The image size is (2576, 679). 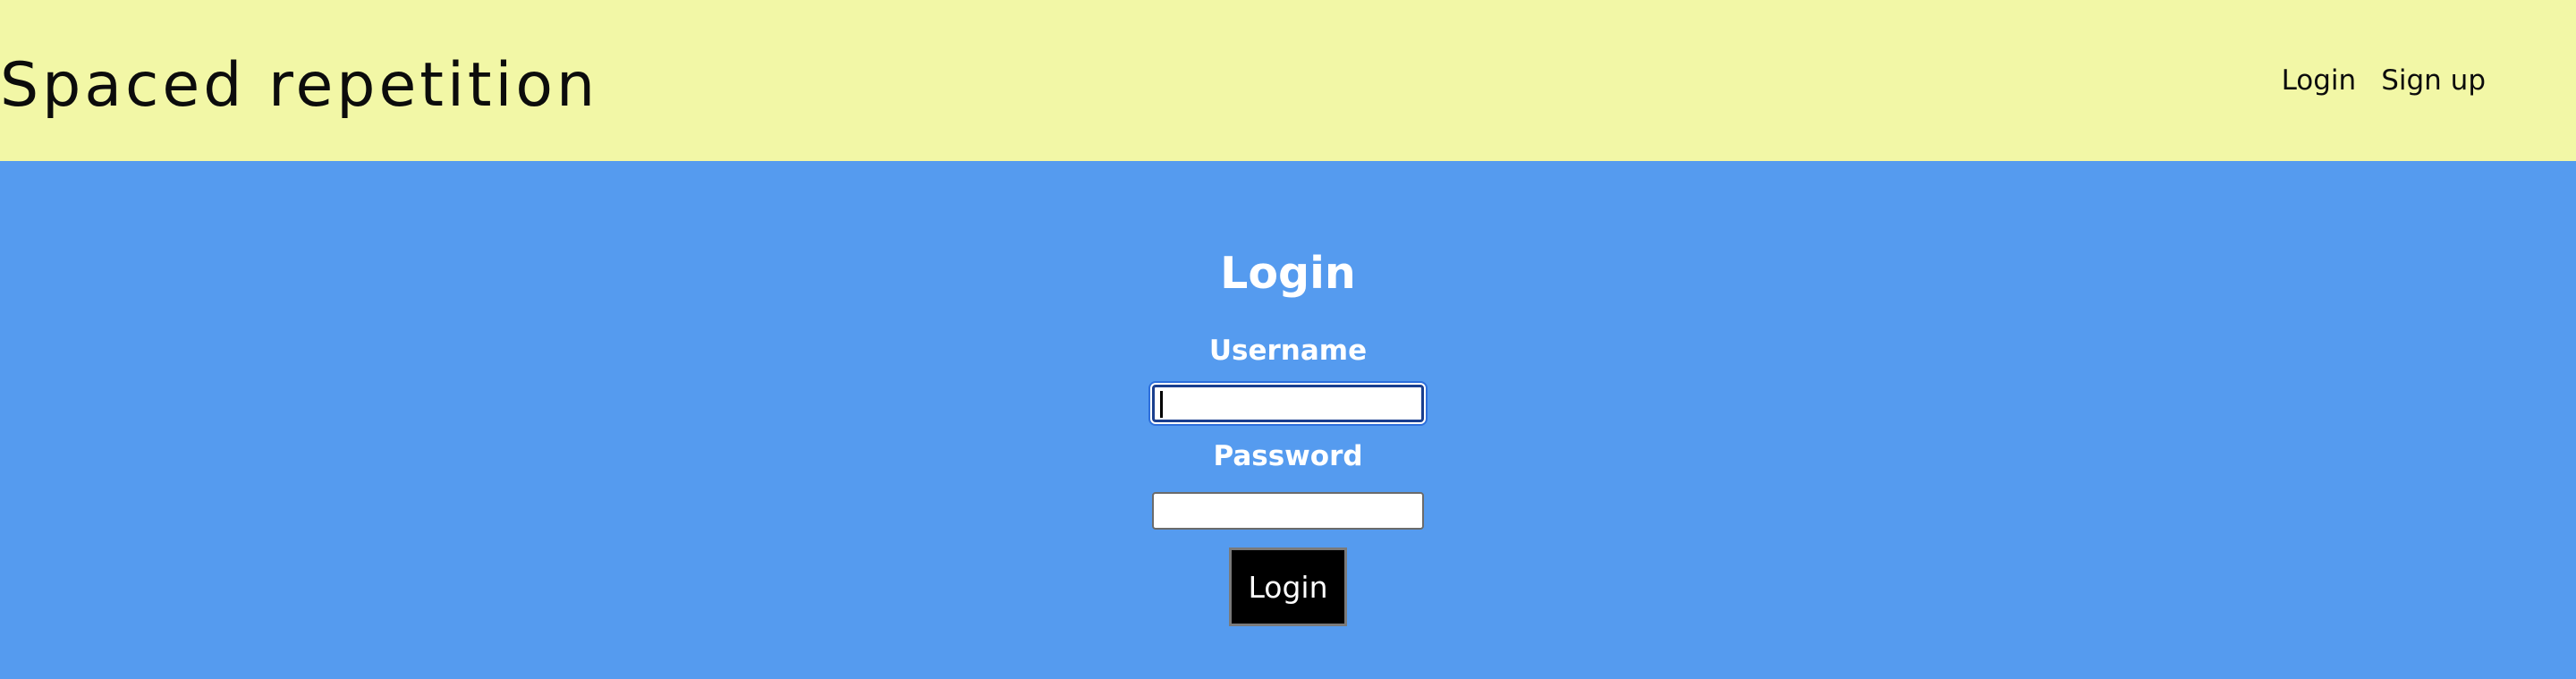 I want to click on form-title: Login, so click(x=1288, y=274).